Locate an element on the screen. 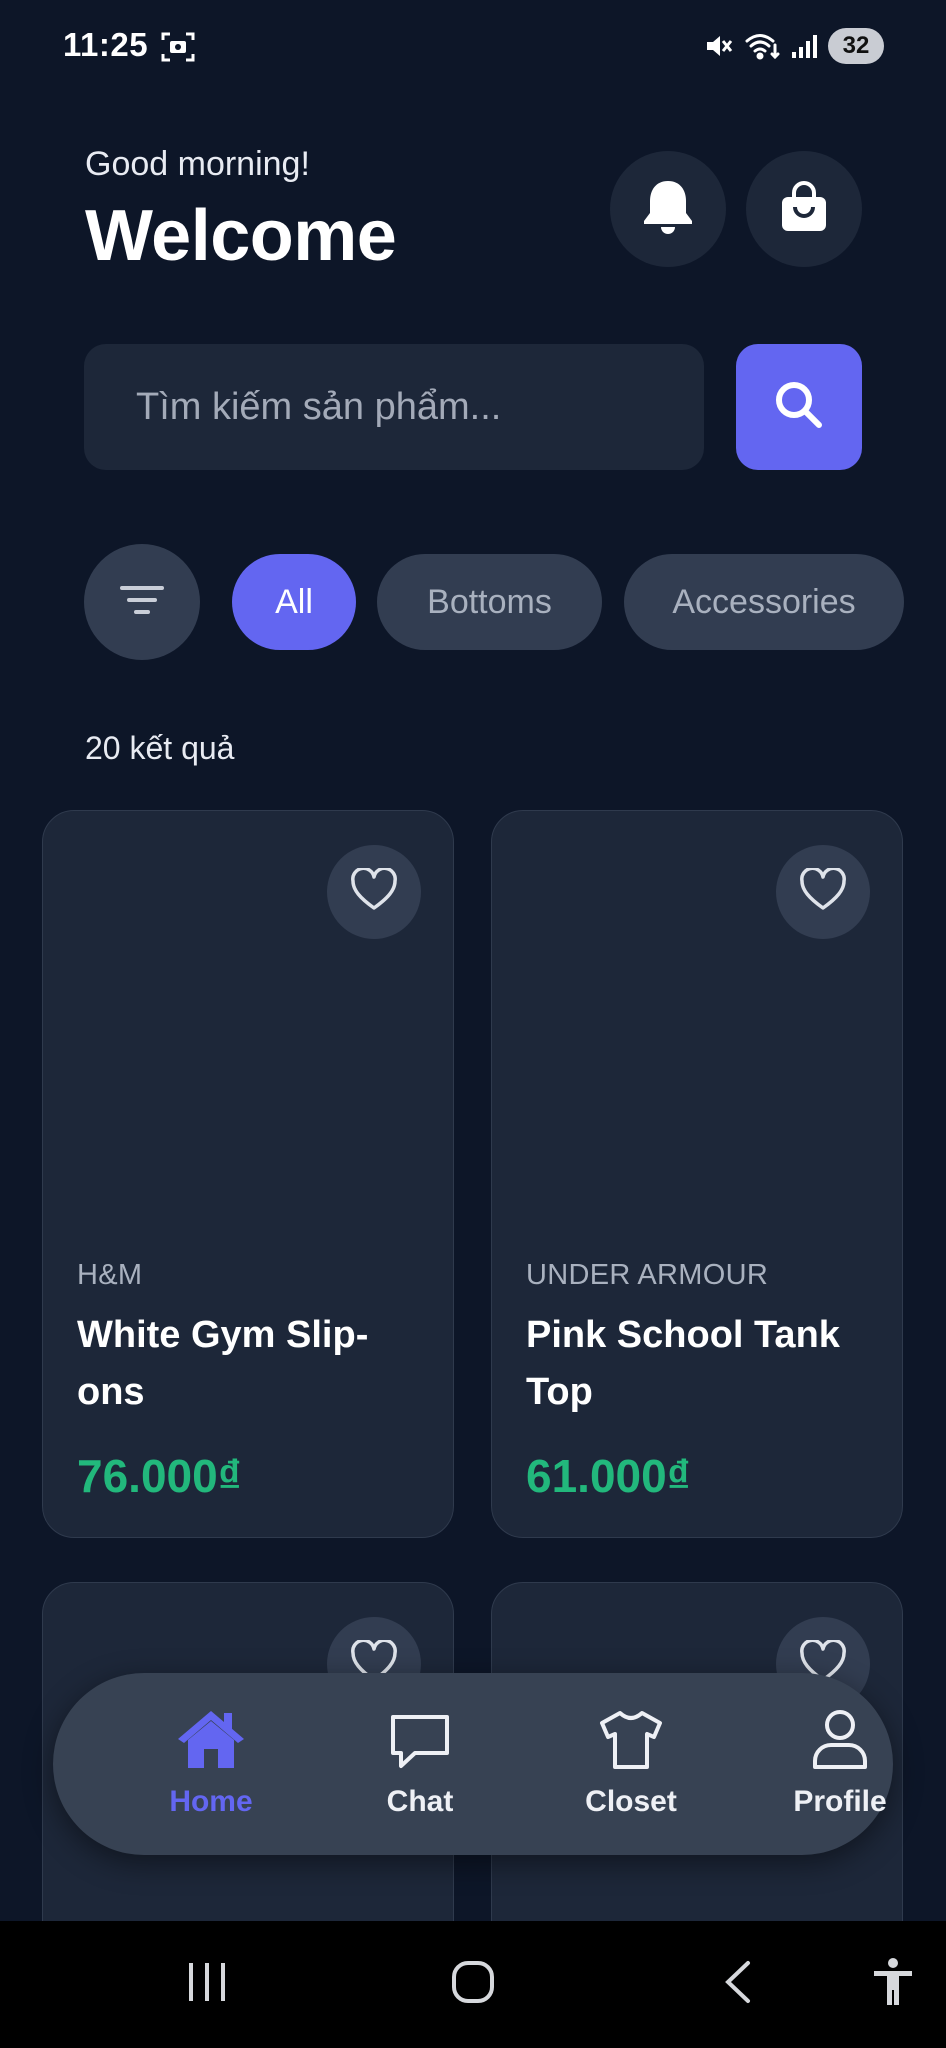 The width and height of the screenshot is (946, 2048). system-nav-bar is located at coordinates (473, 1984).